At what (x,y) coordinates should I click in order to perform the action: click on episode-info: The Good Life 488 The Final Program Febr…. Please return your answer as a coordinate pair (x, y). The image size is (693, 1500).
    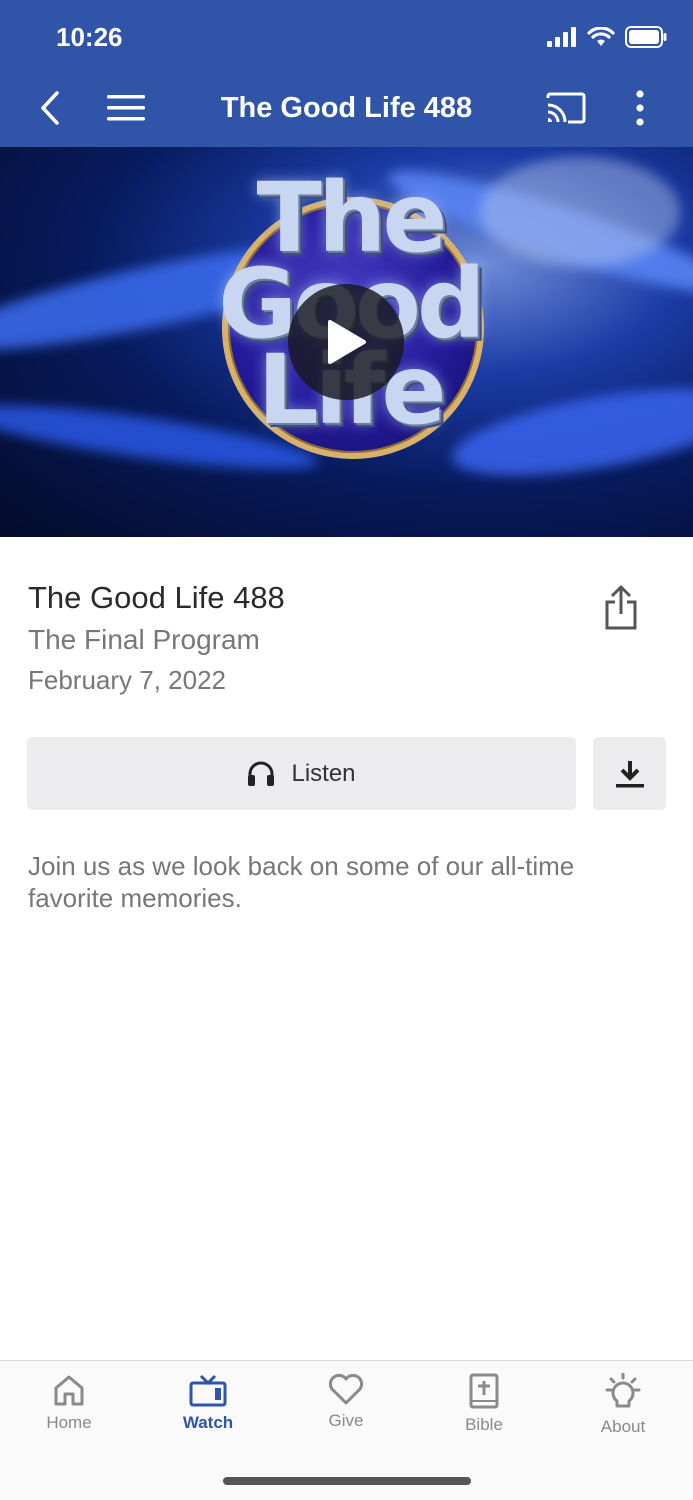
    Looking at the image, I should click on (310, 639).